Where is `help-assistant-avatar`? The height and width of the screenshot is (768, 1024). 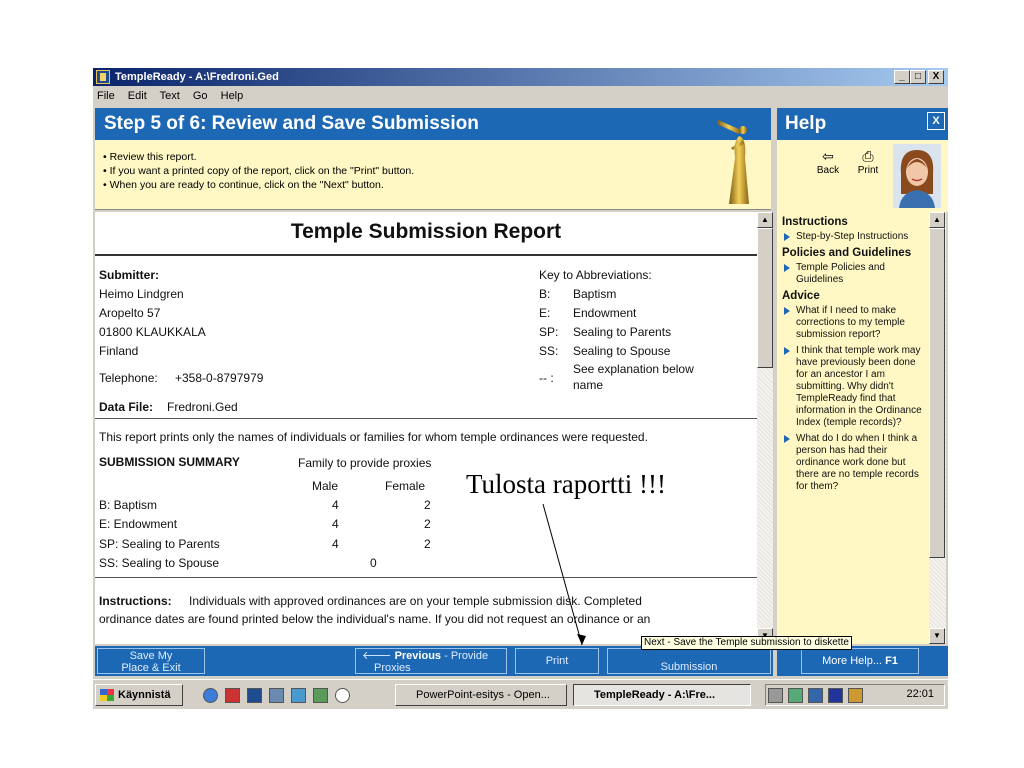
help-assistant-avatar is located at coordinates (917, 176).